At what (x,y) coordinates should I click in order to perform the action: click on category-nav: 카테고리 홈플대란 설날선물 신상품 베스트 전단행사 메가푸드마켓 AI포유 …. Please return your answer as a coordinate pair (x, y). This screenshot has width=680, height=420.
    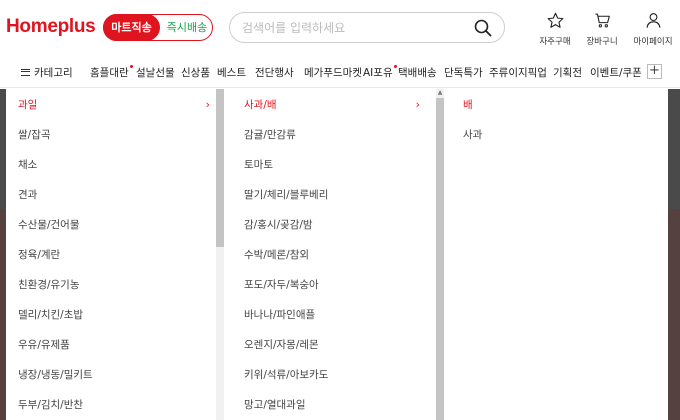
    Looking at the image, I should click on (340, 72).